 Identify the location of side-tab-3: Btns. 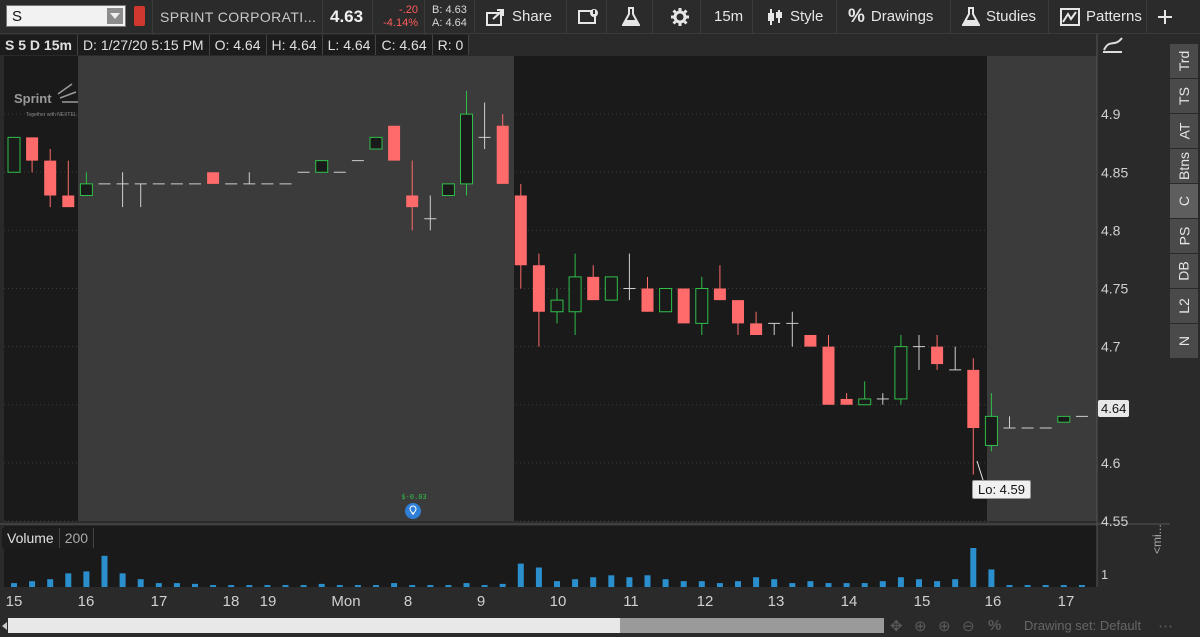
(1184, 166).